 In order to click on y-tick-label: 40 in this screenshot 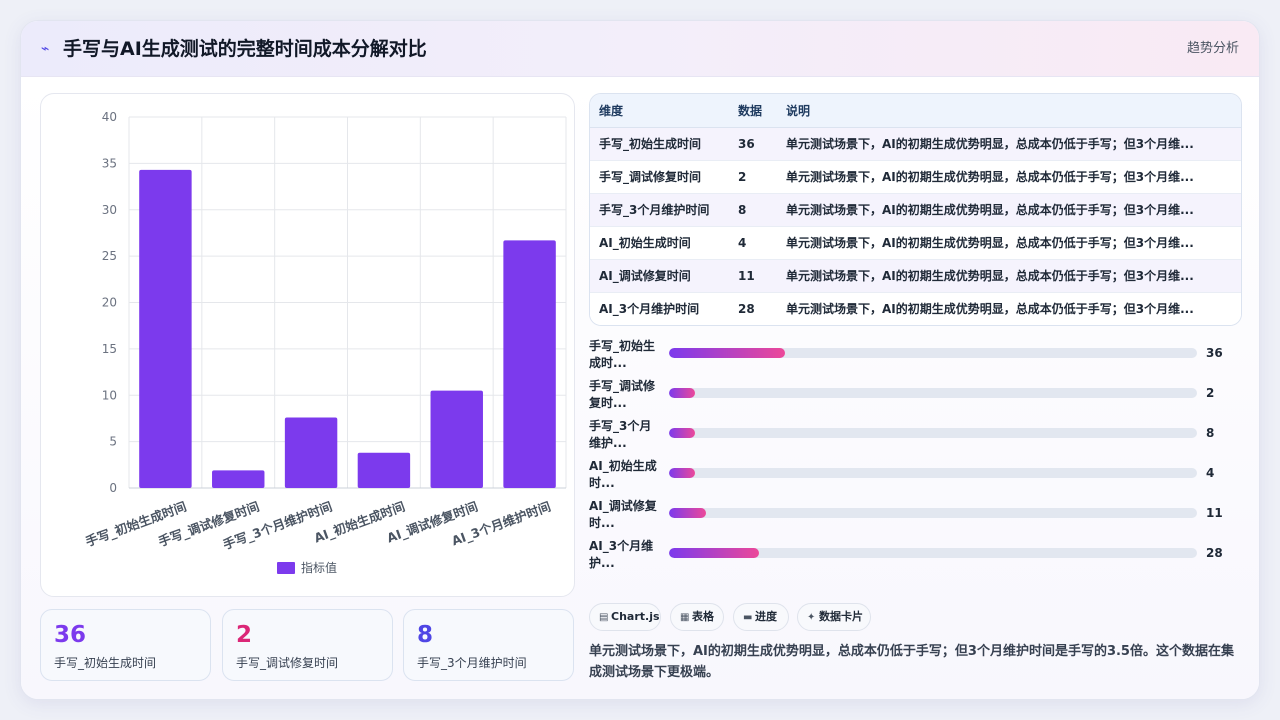, I will do `click(109, 117)`.